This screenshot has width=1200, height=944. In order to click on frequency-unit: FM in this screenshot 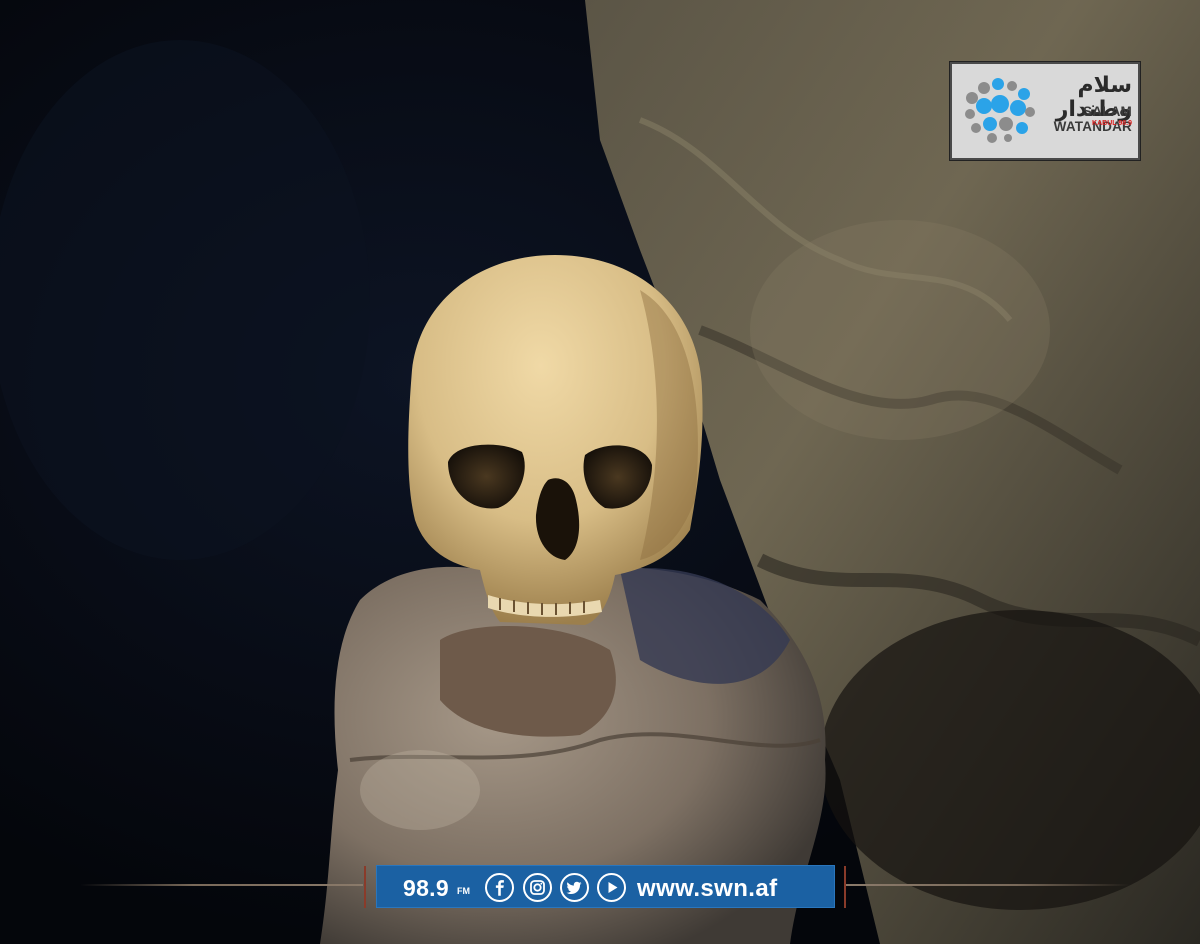, I will do `click(463, 891)`.